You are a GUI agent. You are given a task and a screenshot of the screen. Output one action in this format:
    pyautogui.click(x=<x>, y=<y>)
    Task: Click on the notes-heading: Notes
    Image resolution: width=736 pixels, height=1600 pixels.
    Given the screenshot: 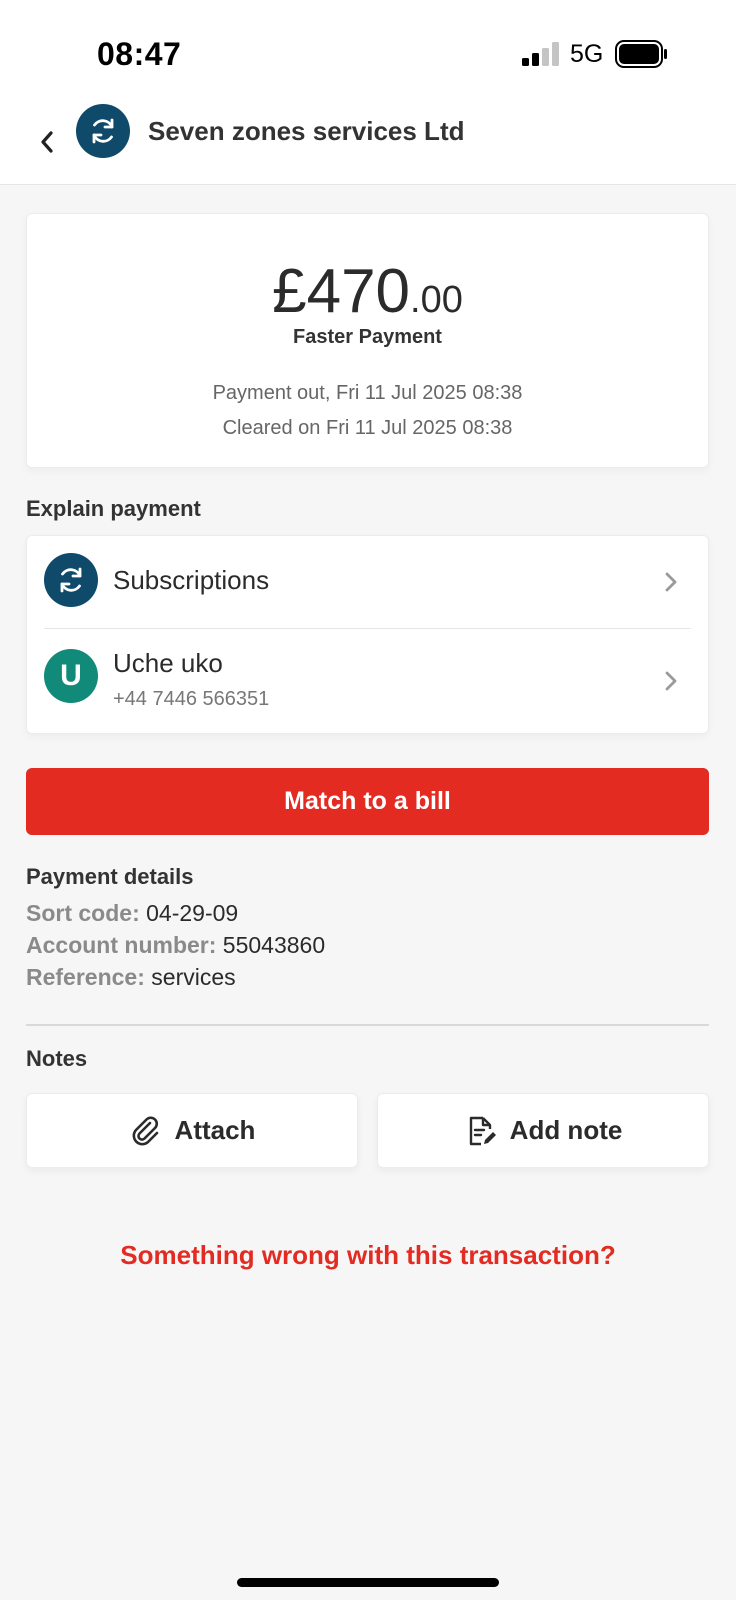 What is the action you would take?
    pyautogui.click(x=57, y=1058)
    